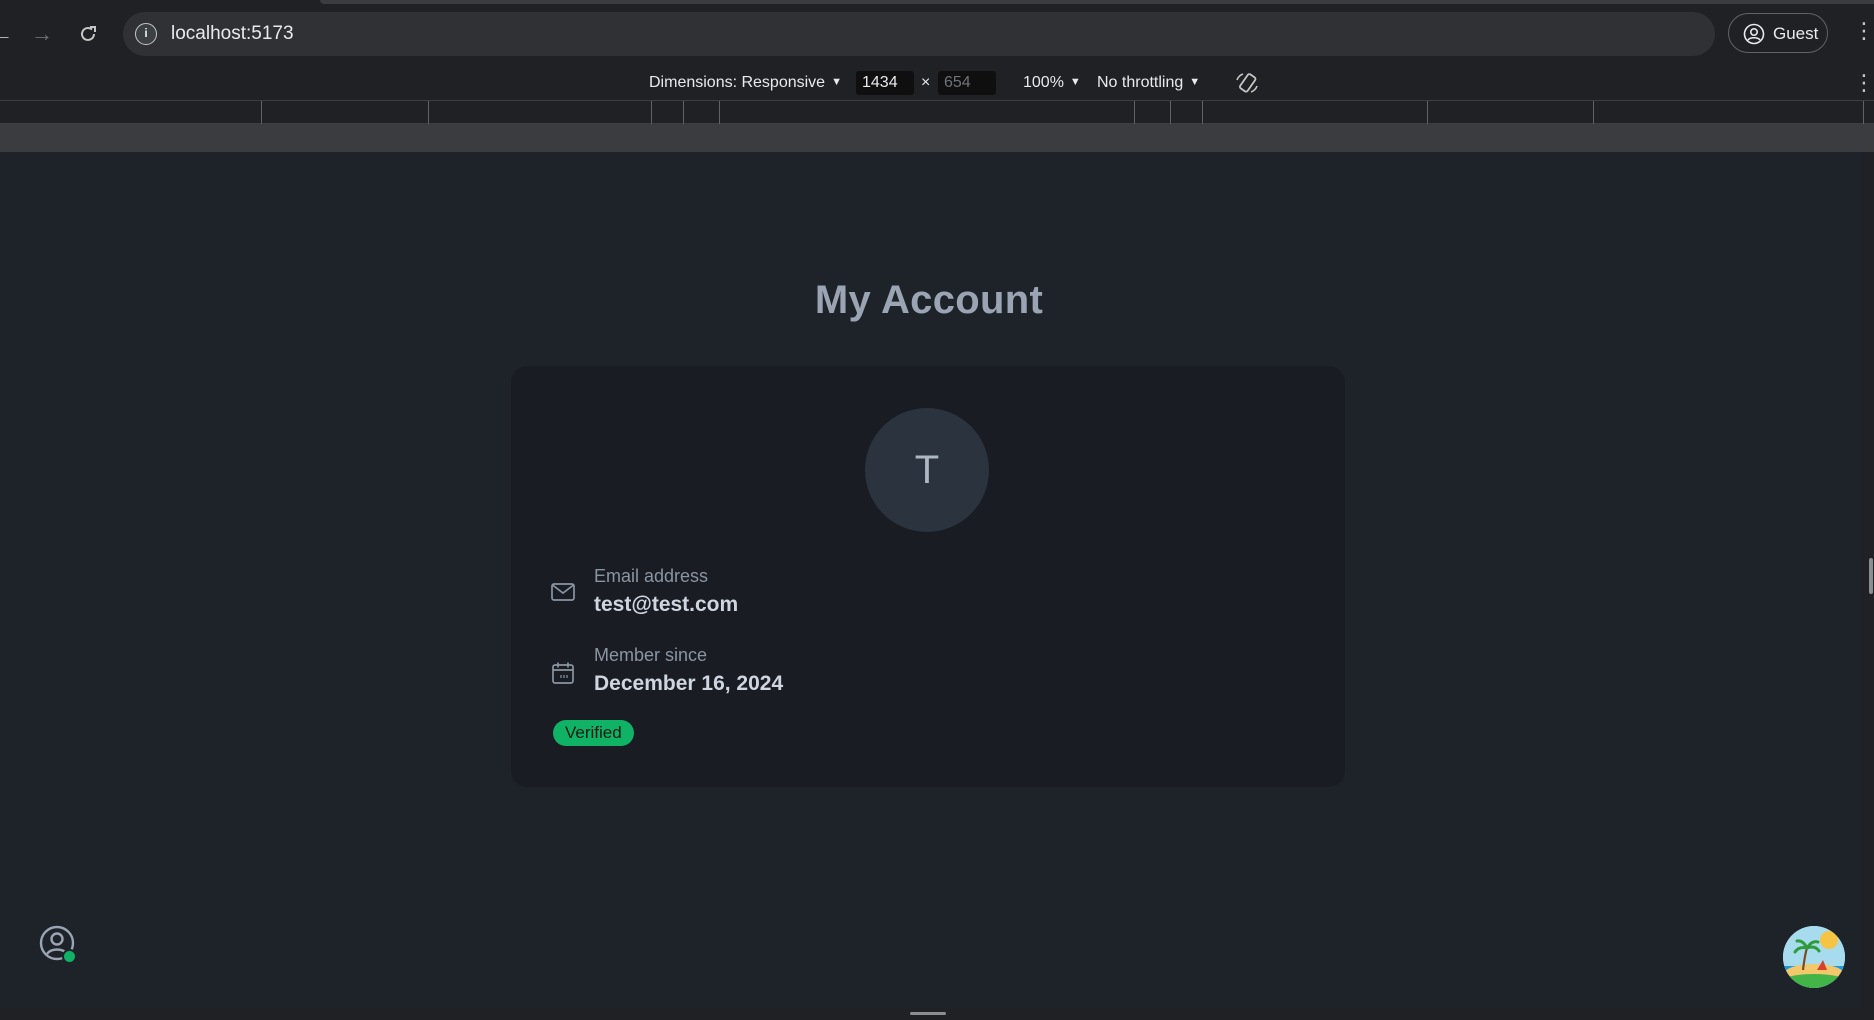 The height and width of the screenshot is (1020, 1874). What do you see at coordinates (1871, 576) in the screenshot?
I see `resize-handle-right` at bounding box center [1871, 576].